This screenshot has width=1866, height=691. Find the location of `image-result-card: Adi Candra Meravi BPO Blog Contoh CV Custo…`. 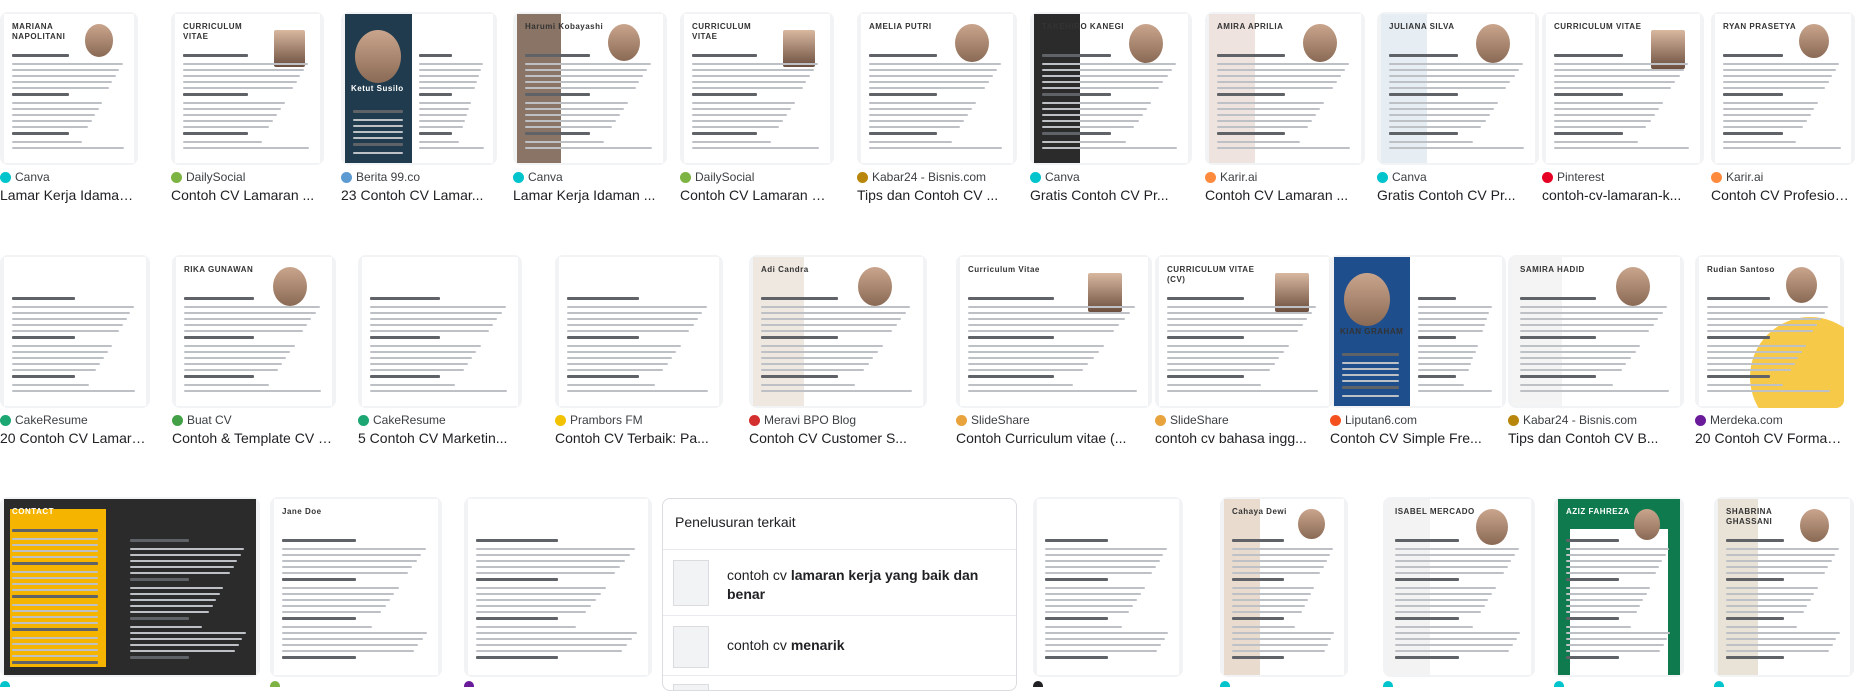

image-result-card: Adi Candra Meravi BPO Blog Contoh CV Custo… is located at coordinates (842, 352).